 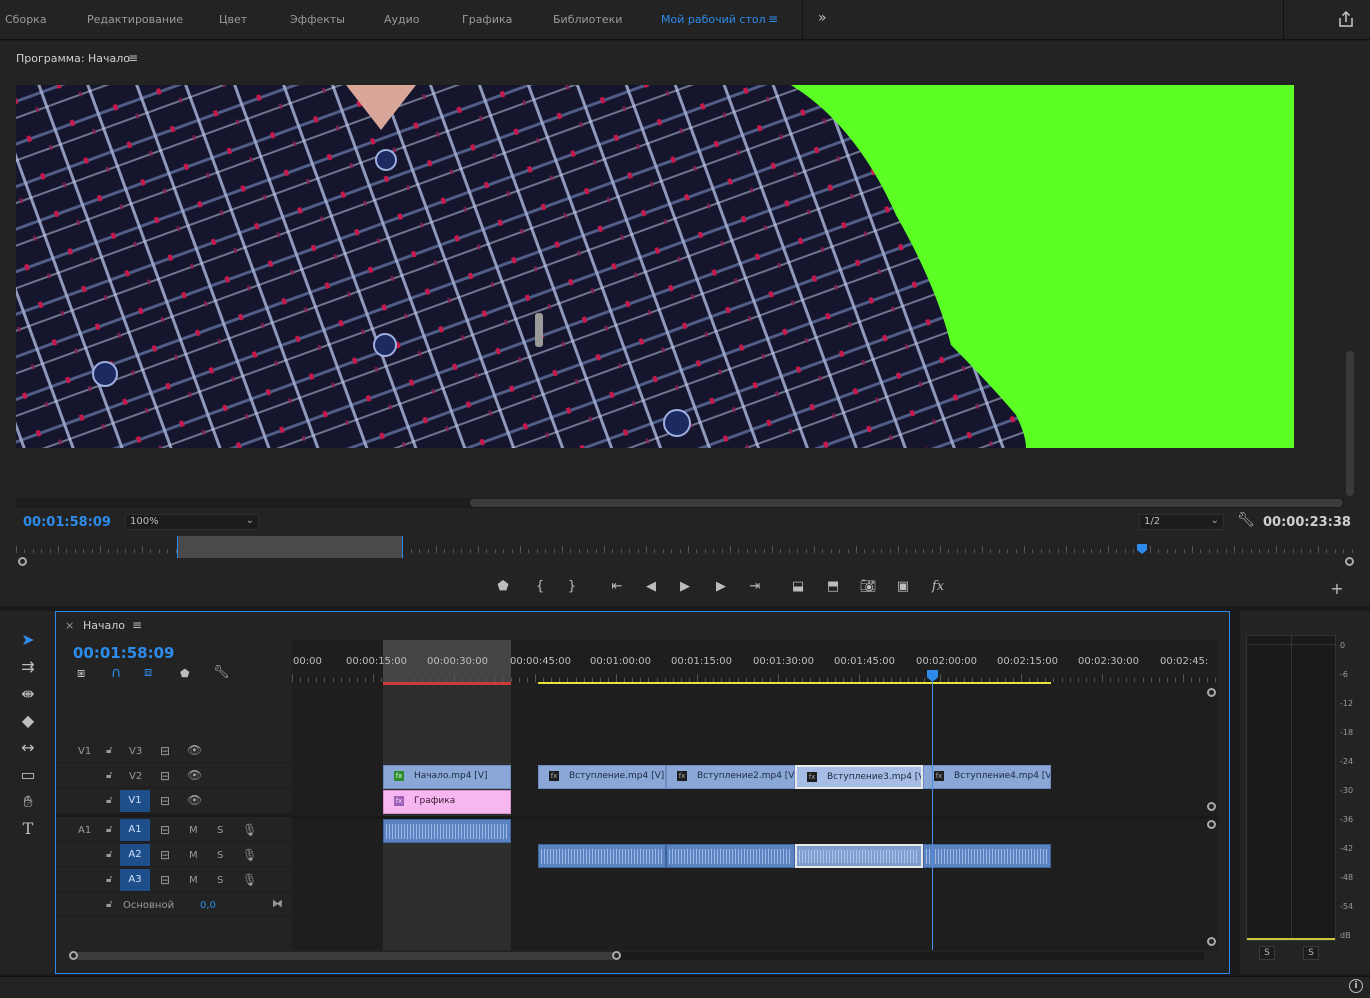 What do you see at coordinates (290, 547) in the screenshot?
I see `in-out-range` at bounding box center [290, 547].